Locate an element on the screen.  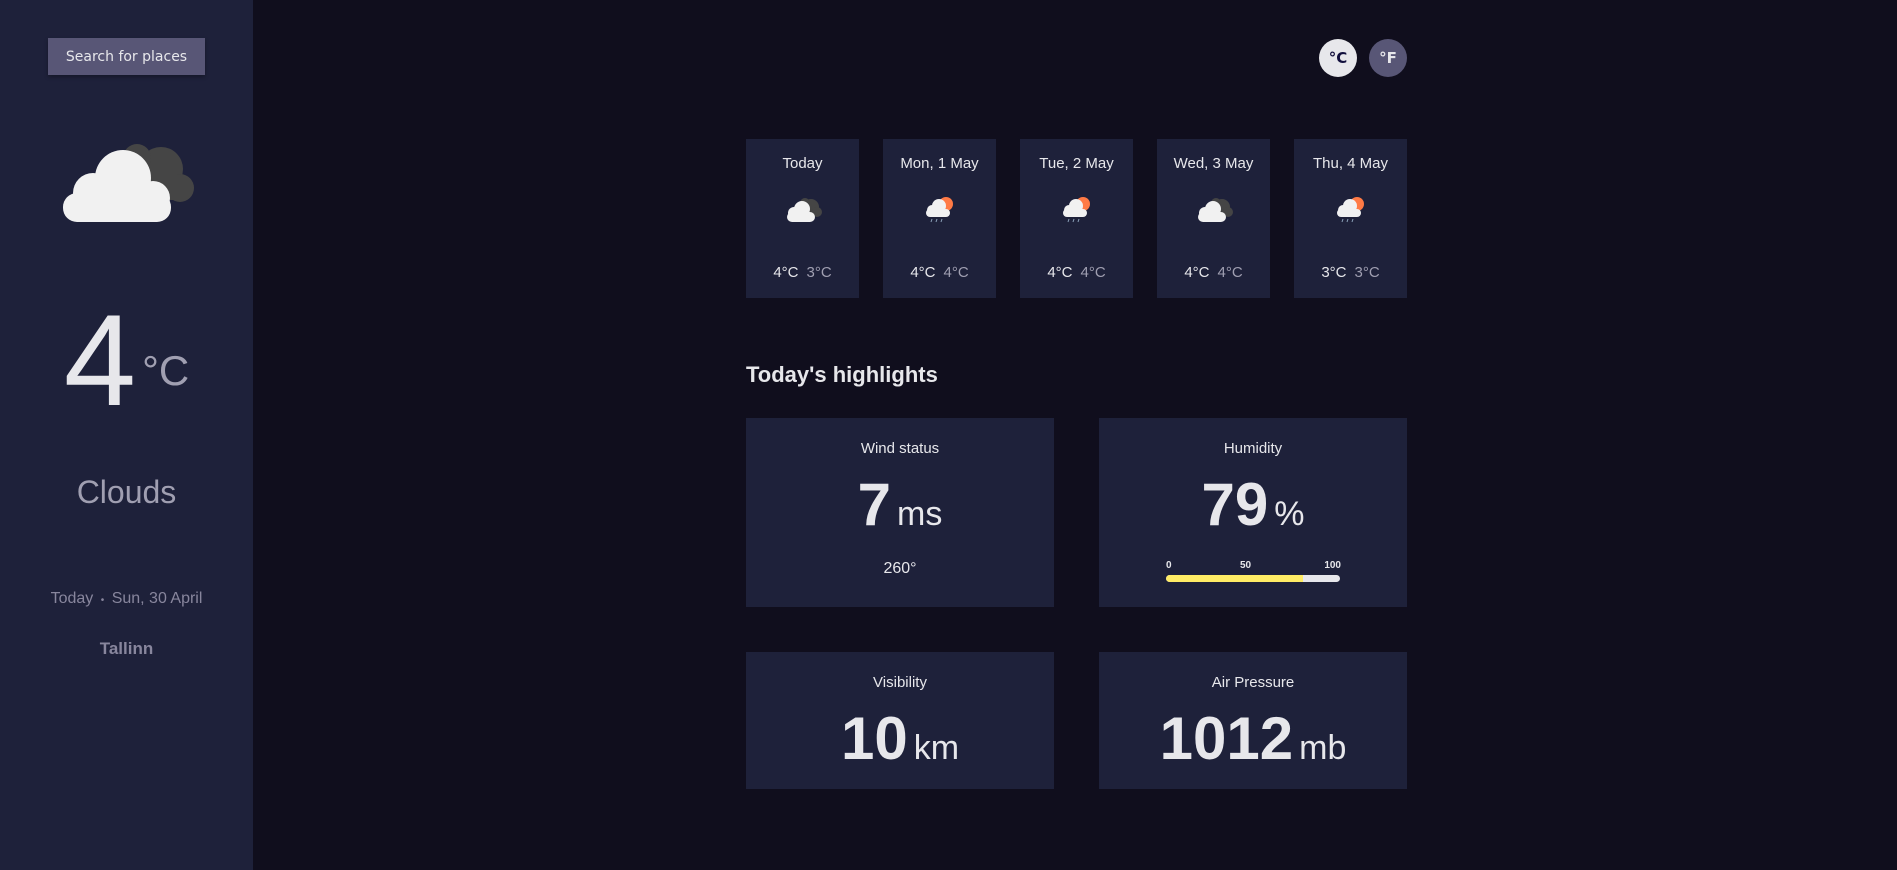
celsius-toggle-button: °C is located at coordinates (1338, 58).